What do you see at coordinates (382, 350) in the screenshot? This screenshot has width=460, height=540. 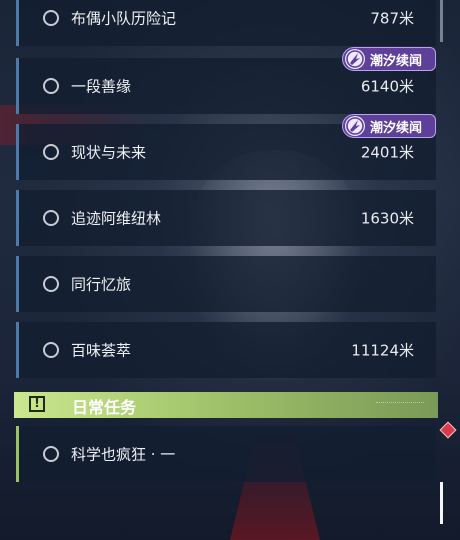 I see `quest-distance: 11124米` at bounding box center [382, 350].